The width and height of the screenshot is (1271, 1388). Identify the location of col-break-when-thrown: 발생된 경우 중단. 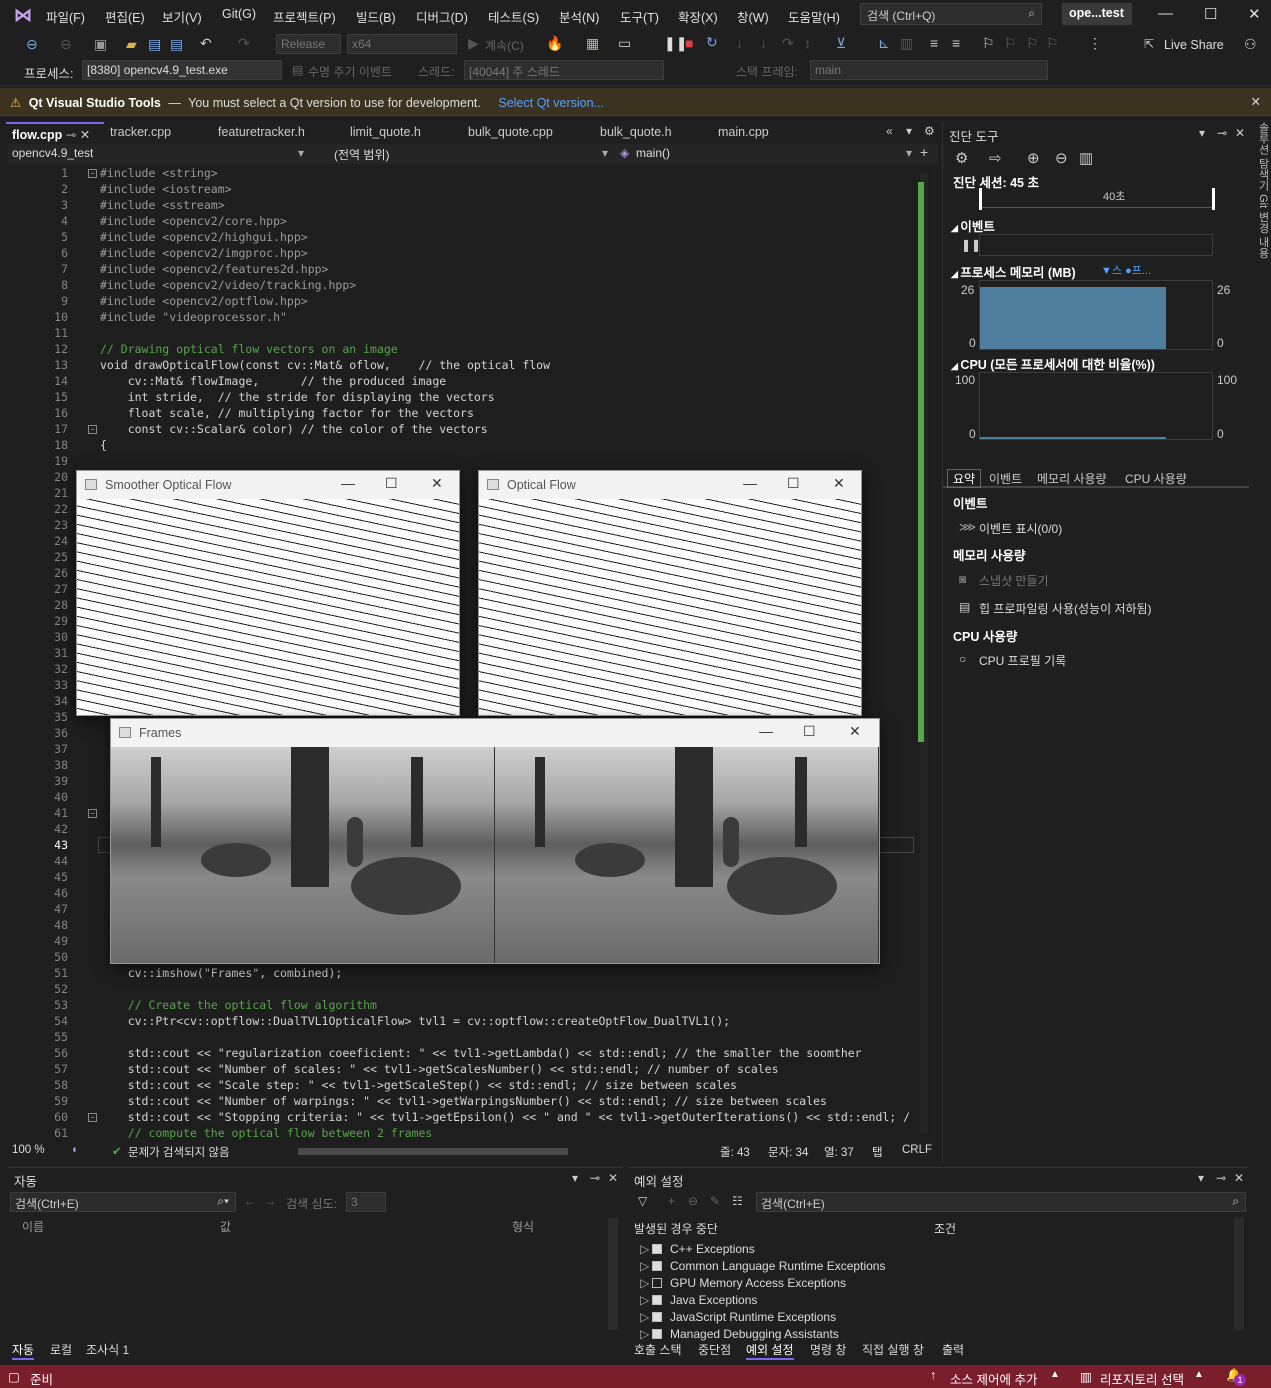
(676, 1228).